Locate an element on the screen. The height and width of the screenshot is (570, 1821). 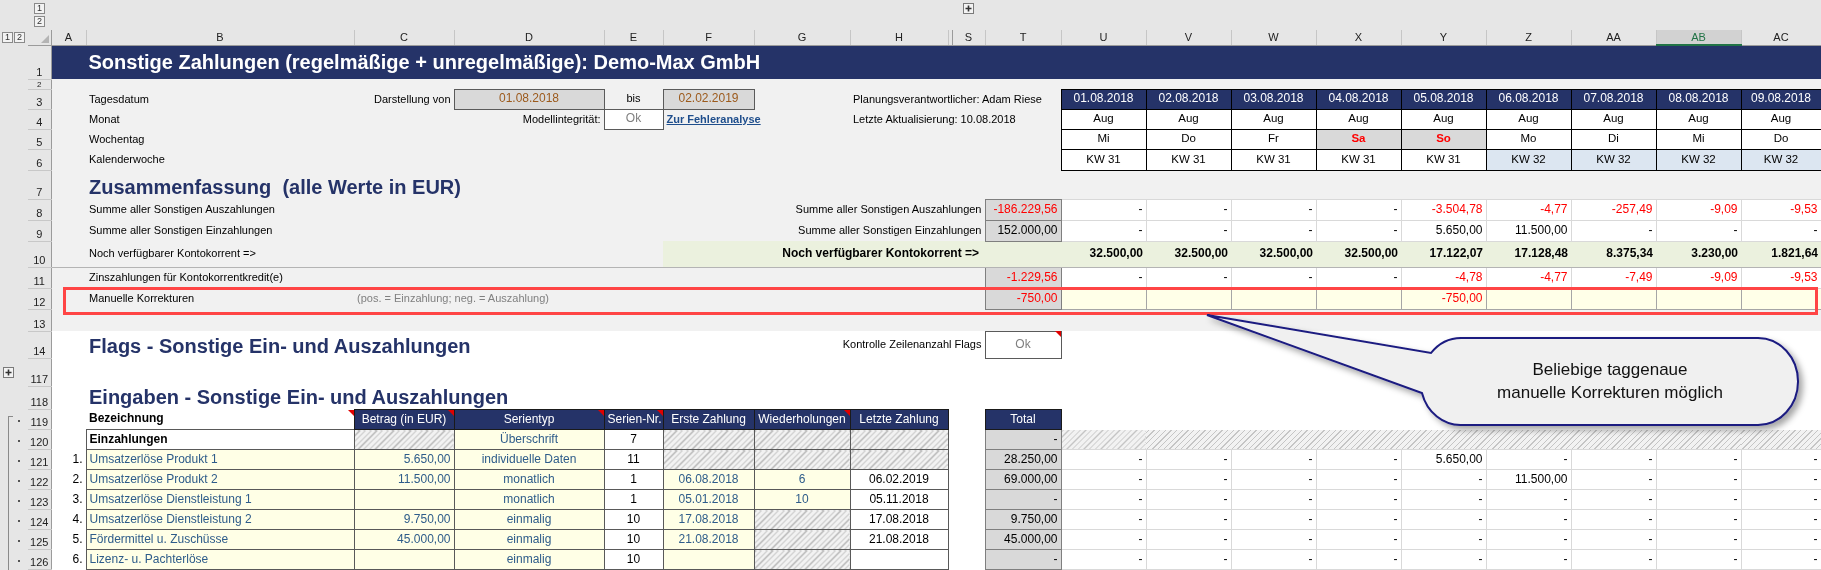
row-label: Noch verfügbarer Kontokorrent => is located at coordinates (220, 254).